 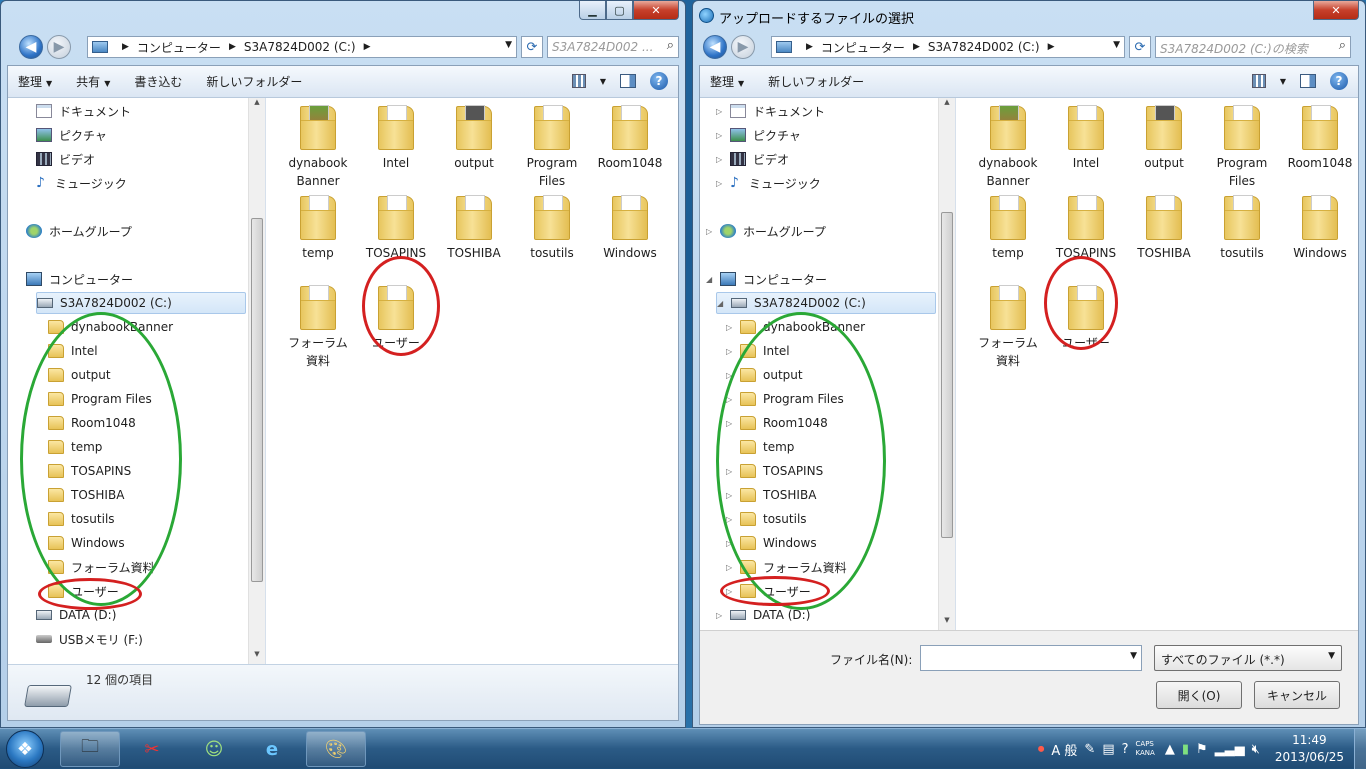 I want to click on nav-item: Room1048, so click(x=92, y=423).